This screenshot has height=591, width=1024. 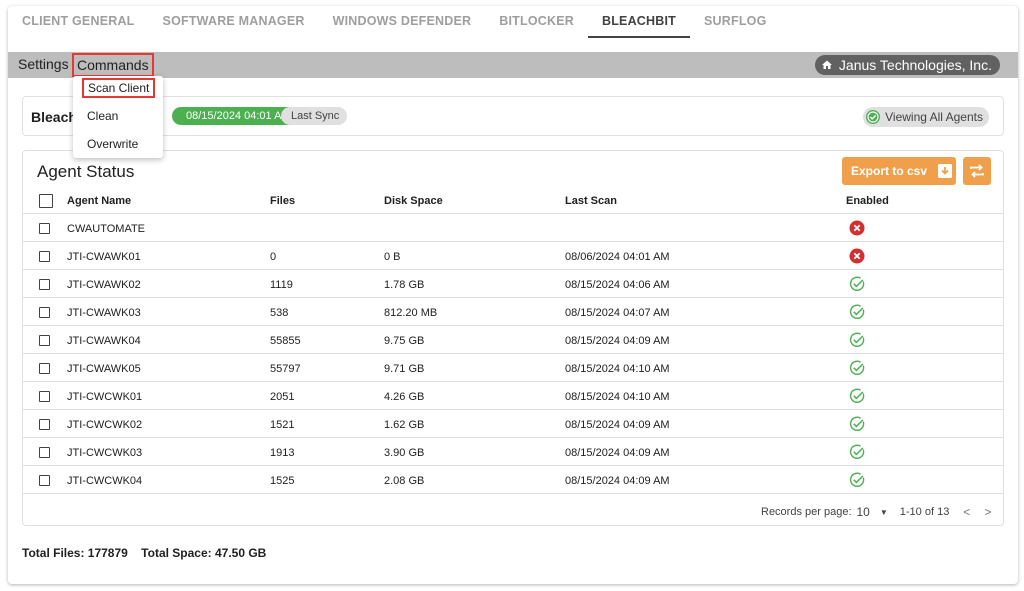 What do you see at coordinates (404, 341) in the screenshot?
I see `disk-space-cell: 9.75 GB` at bounding box center [404, 341].